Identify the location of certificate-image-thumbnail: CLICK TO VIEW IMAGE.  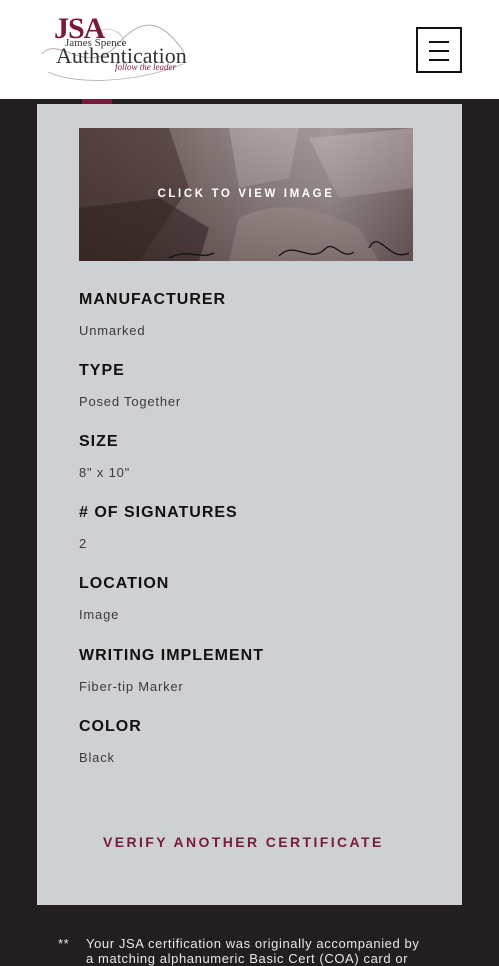
(246, 194).